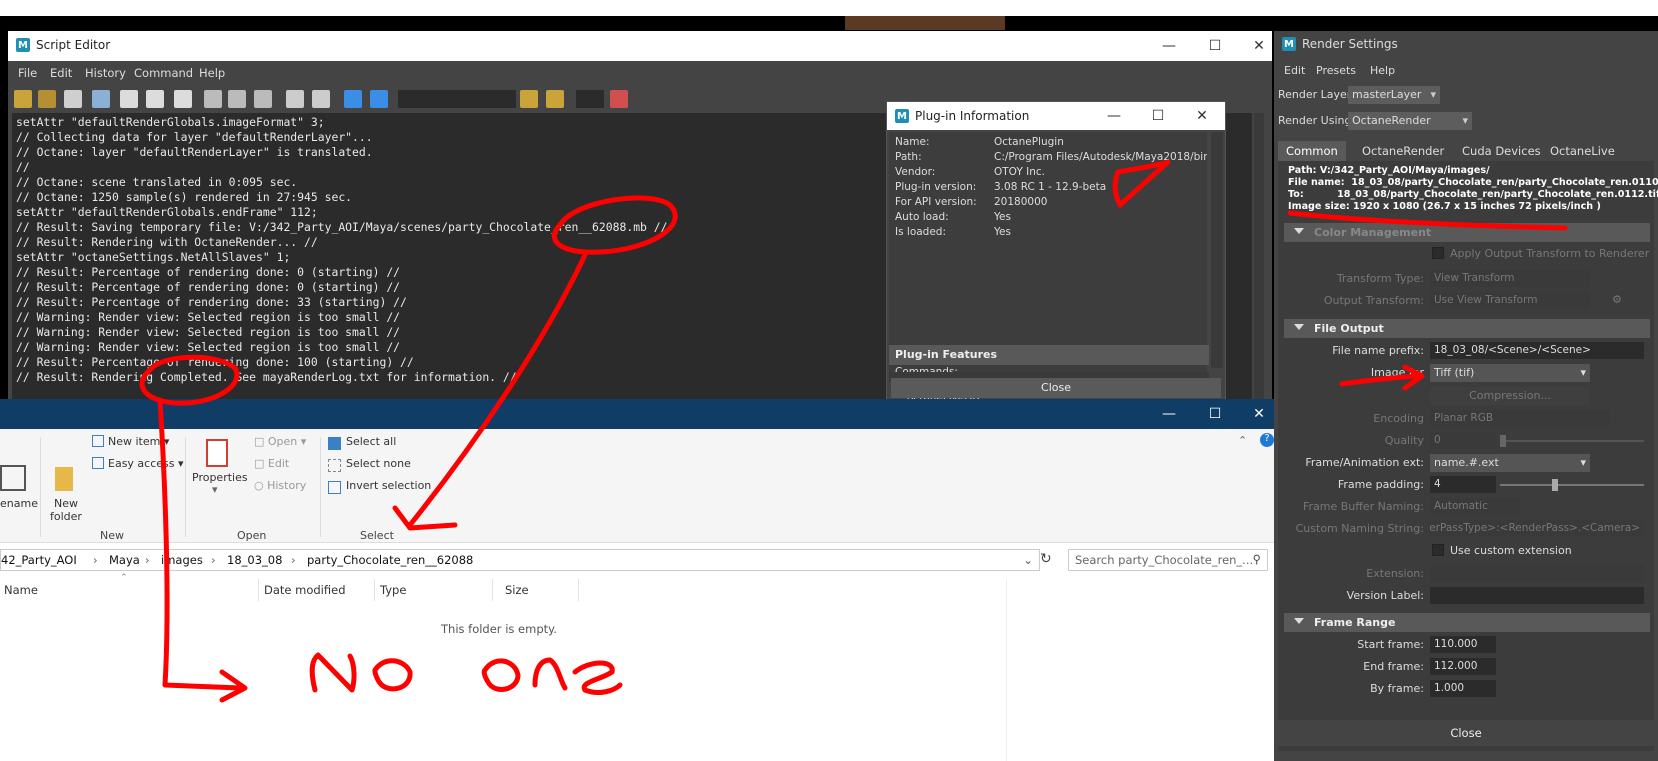 This screenshot has height=761, width=1658. Describe the element at coordinates (1217, 250) in the screenshot. I see `plugin-vscrollbar` at that location.